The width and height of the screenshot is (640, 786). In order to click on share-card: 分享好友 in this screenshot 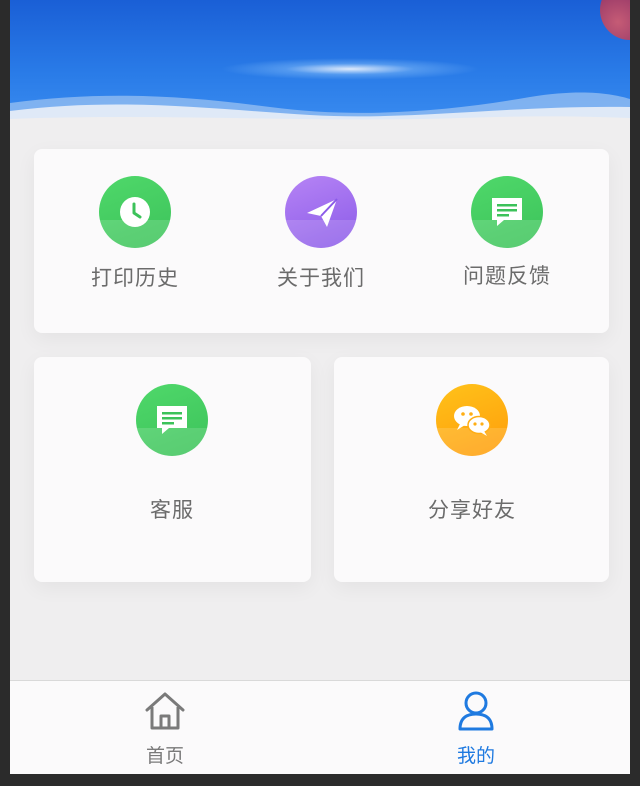, I will do `click(471, 469)`.